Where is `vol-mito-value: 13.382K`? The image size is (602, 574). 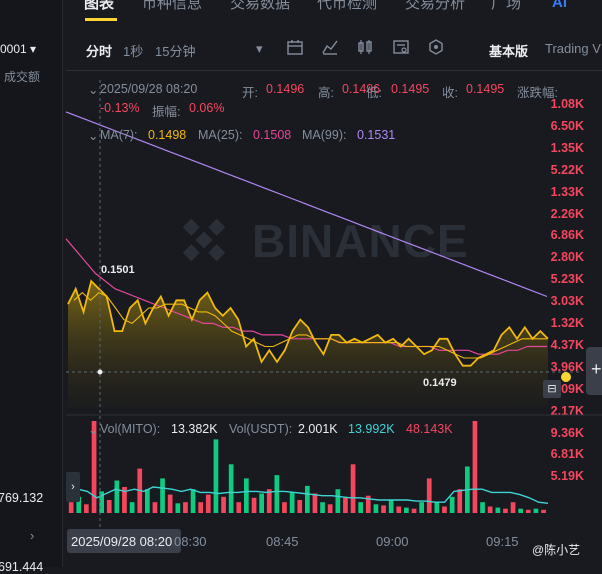
vol-mito-value: 13.382K is located at coordinates (194, 429).